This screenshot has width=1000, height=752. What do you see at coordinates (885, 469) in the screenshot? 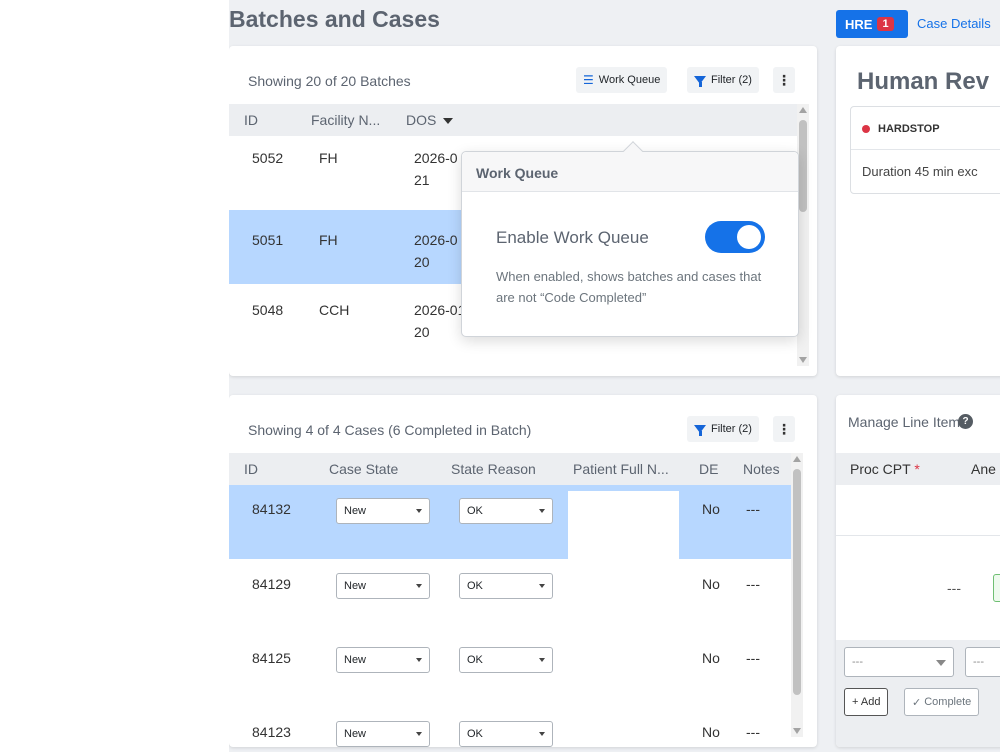
I see `col-proc-cpt: Proc CPT *` at bounding box center [885, 469].